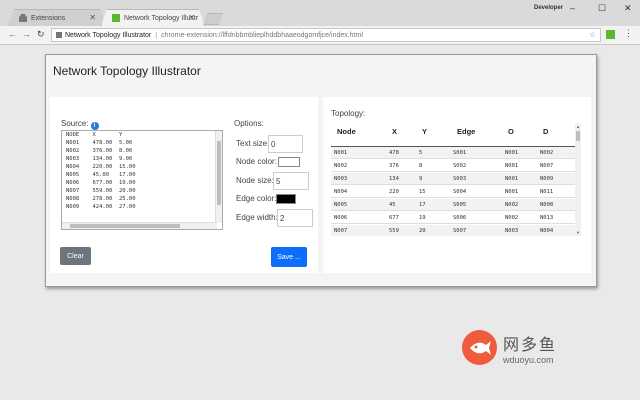  I want to click on node-size-input: 5, so click(291, 181).